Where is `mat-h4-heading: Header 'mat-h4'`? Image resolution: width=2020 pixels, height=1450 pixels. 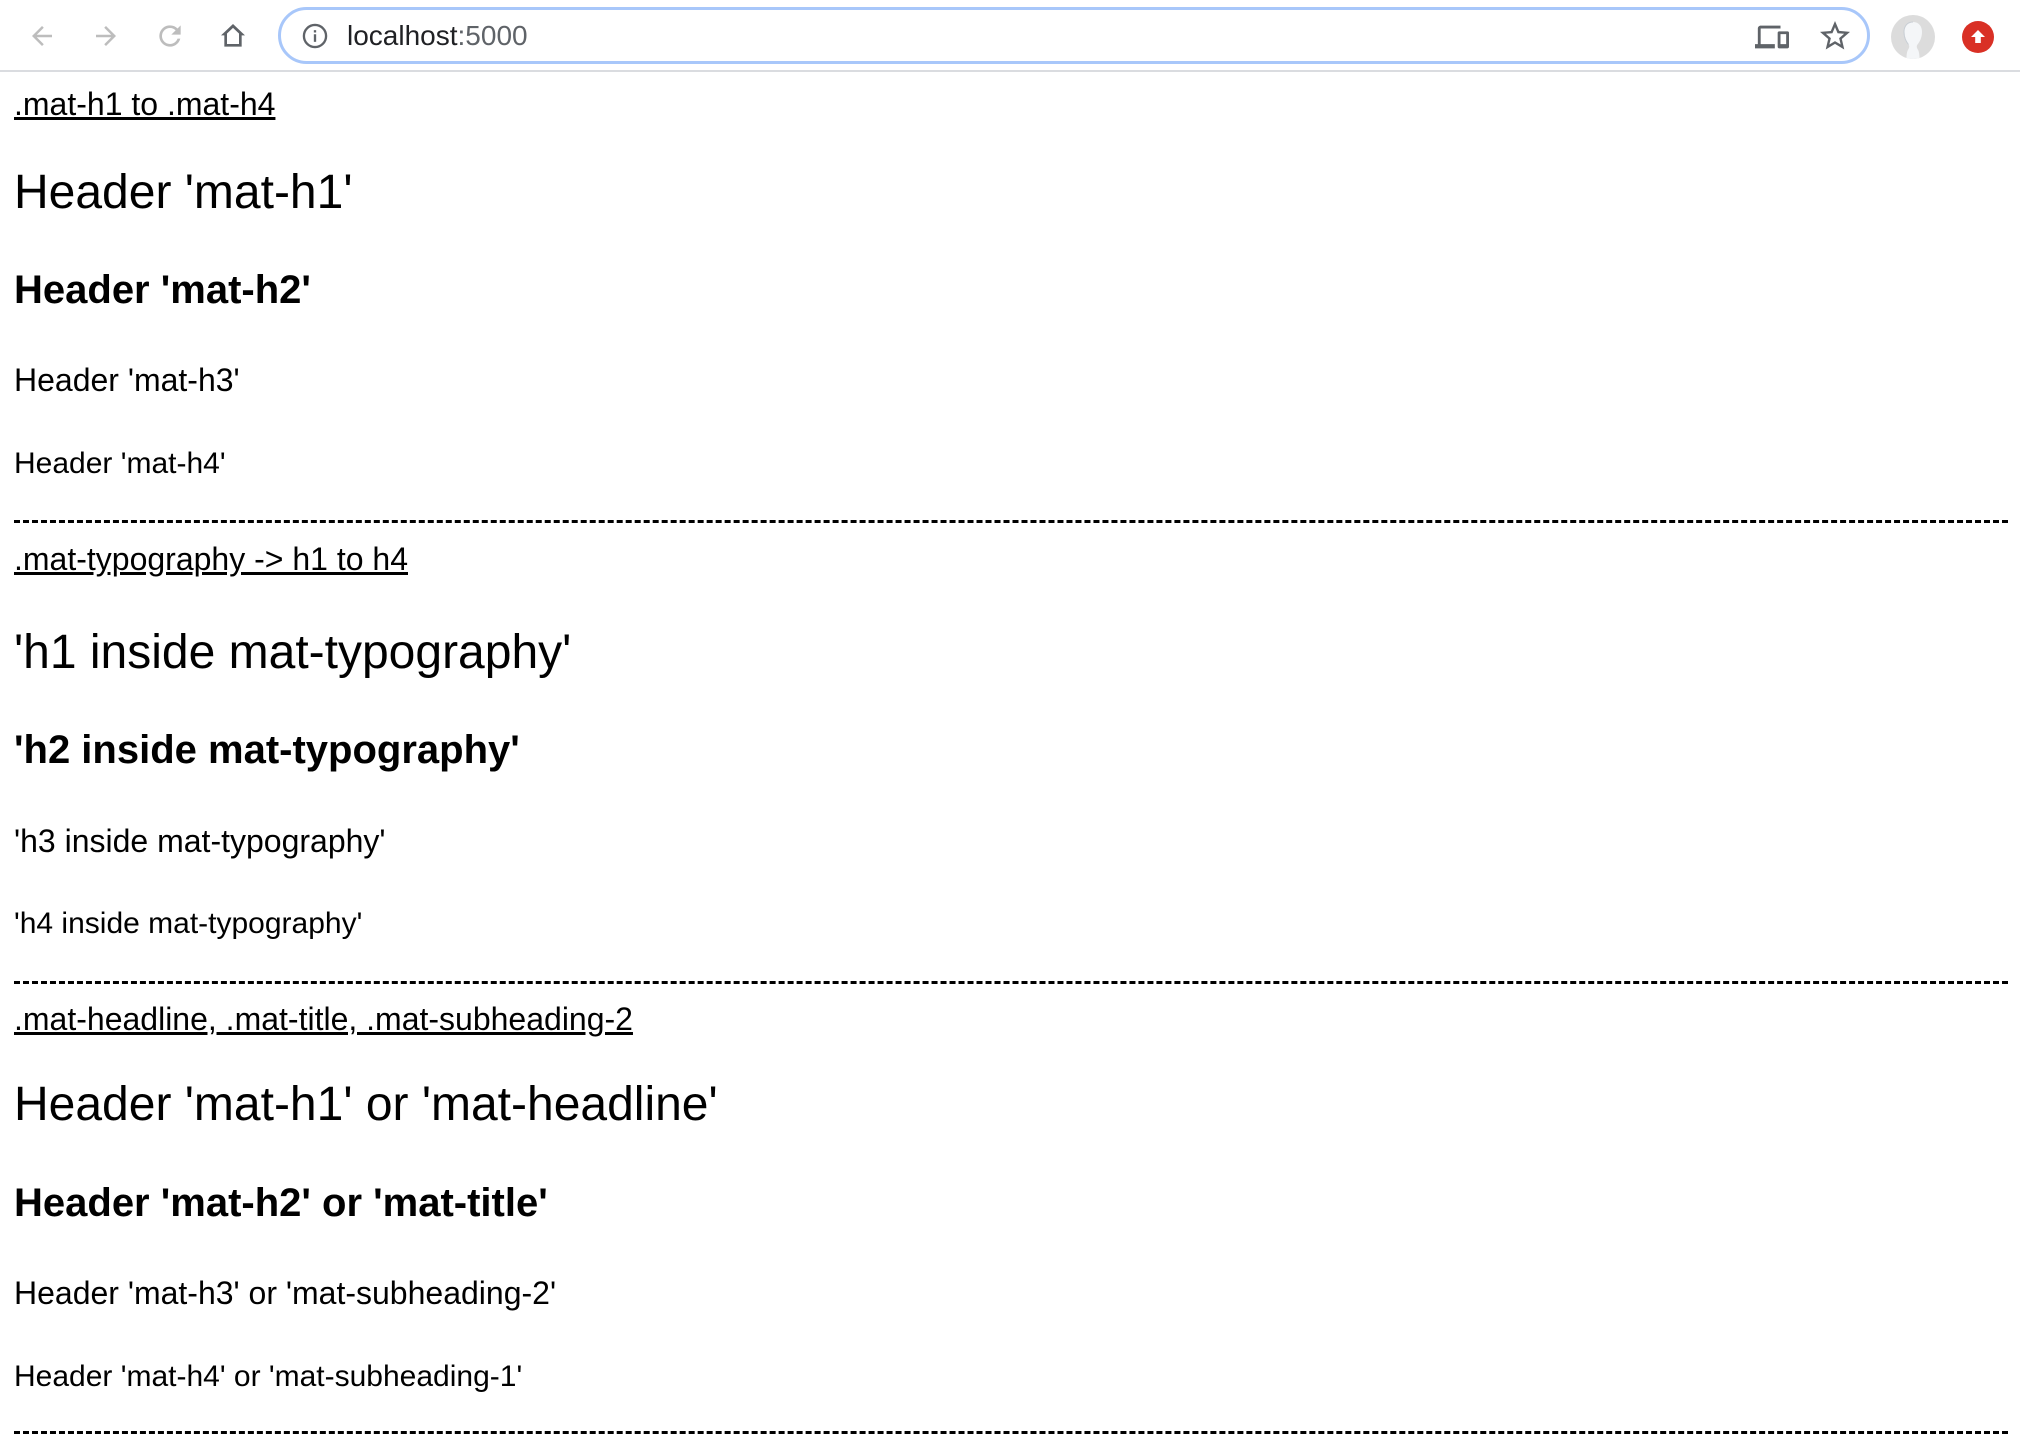 mat-h4-heading: Header 'mat-h4' is located at coordinates (120, 463).